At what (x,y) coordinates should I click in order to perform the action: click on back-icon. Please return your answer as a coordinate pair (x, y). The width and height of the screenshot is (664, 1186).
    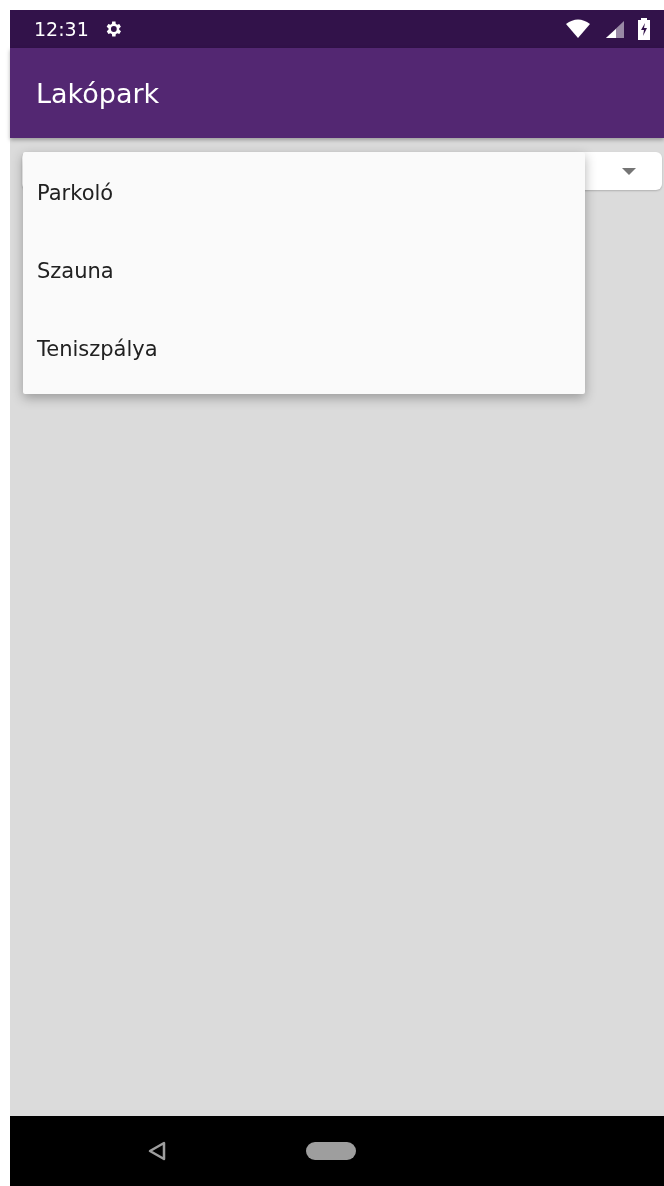
    Looking at the image, I should click on (157, 1151).